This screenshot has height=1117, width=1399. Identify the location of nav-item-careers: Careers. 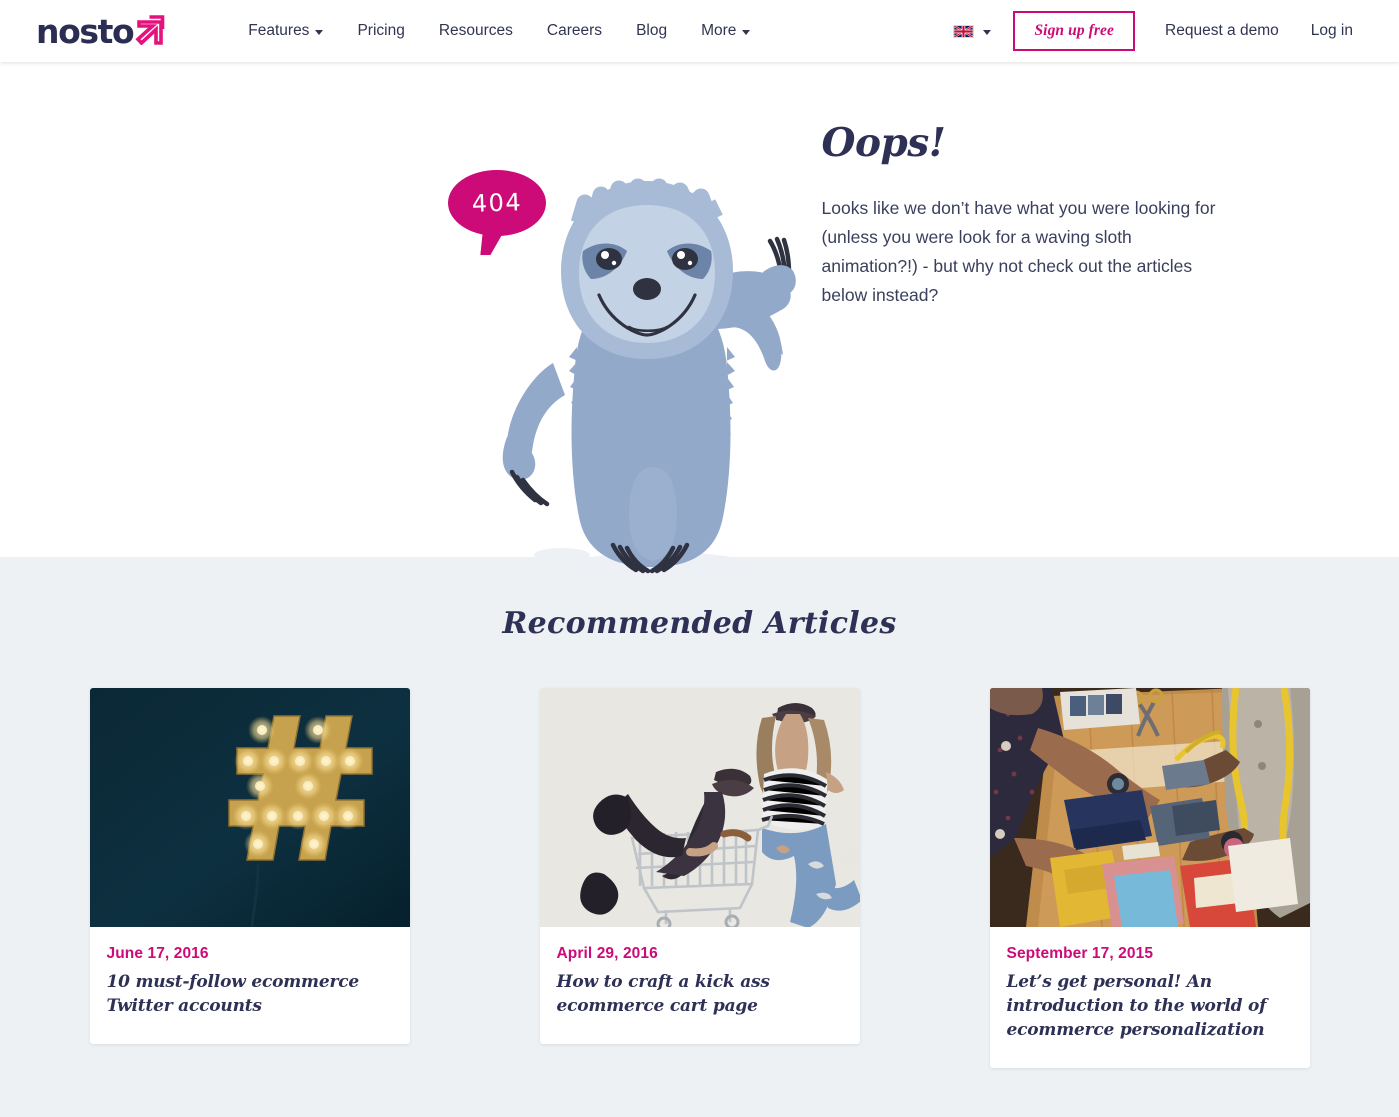
(574, 31).